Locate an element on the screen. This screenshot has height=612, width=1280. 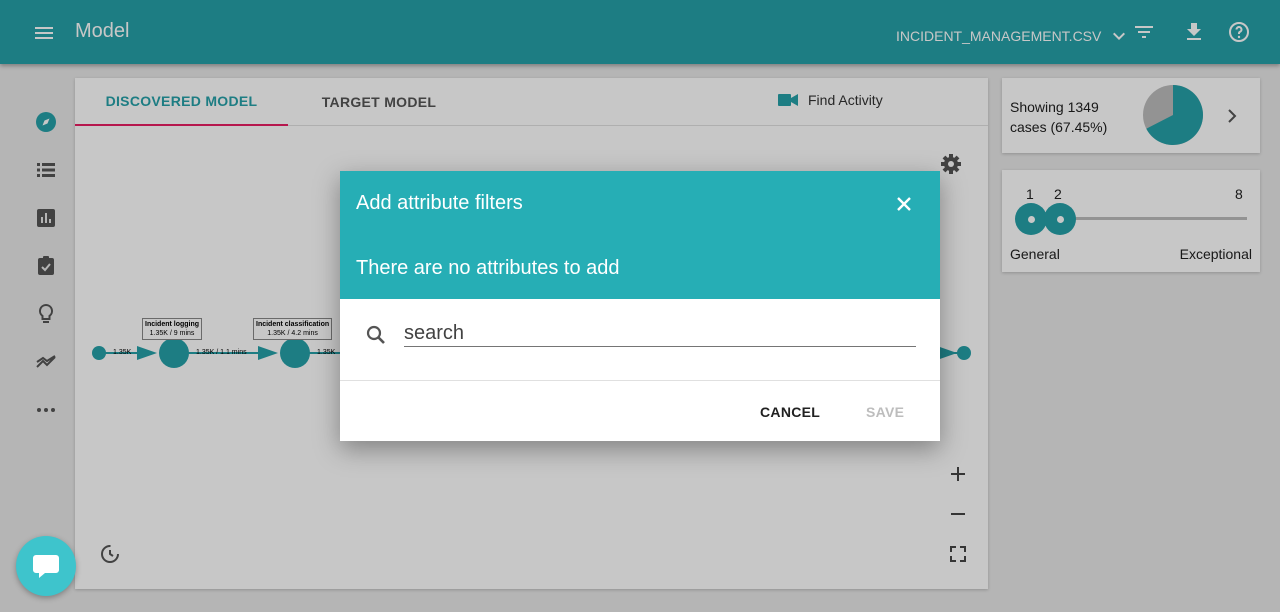
close-icon is located at coordinates (904, 204).